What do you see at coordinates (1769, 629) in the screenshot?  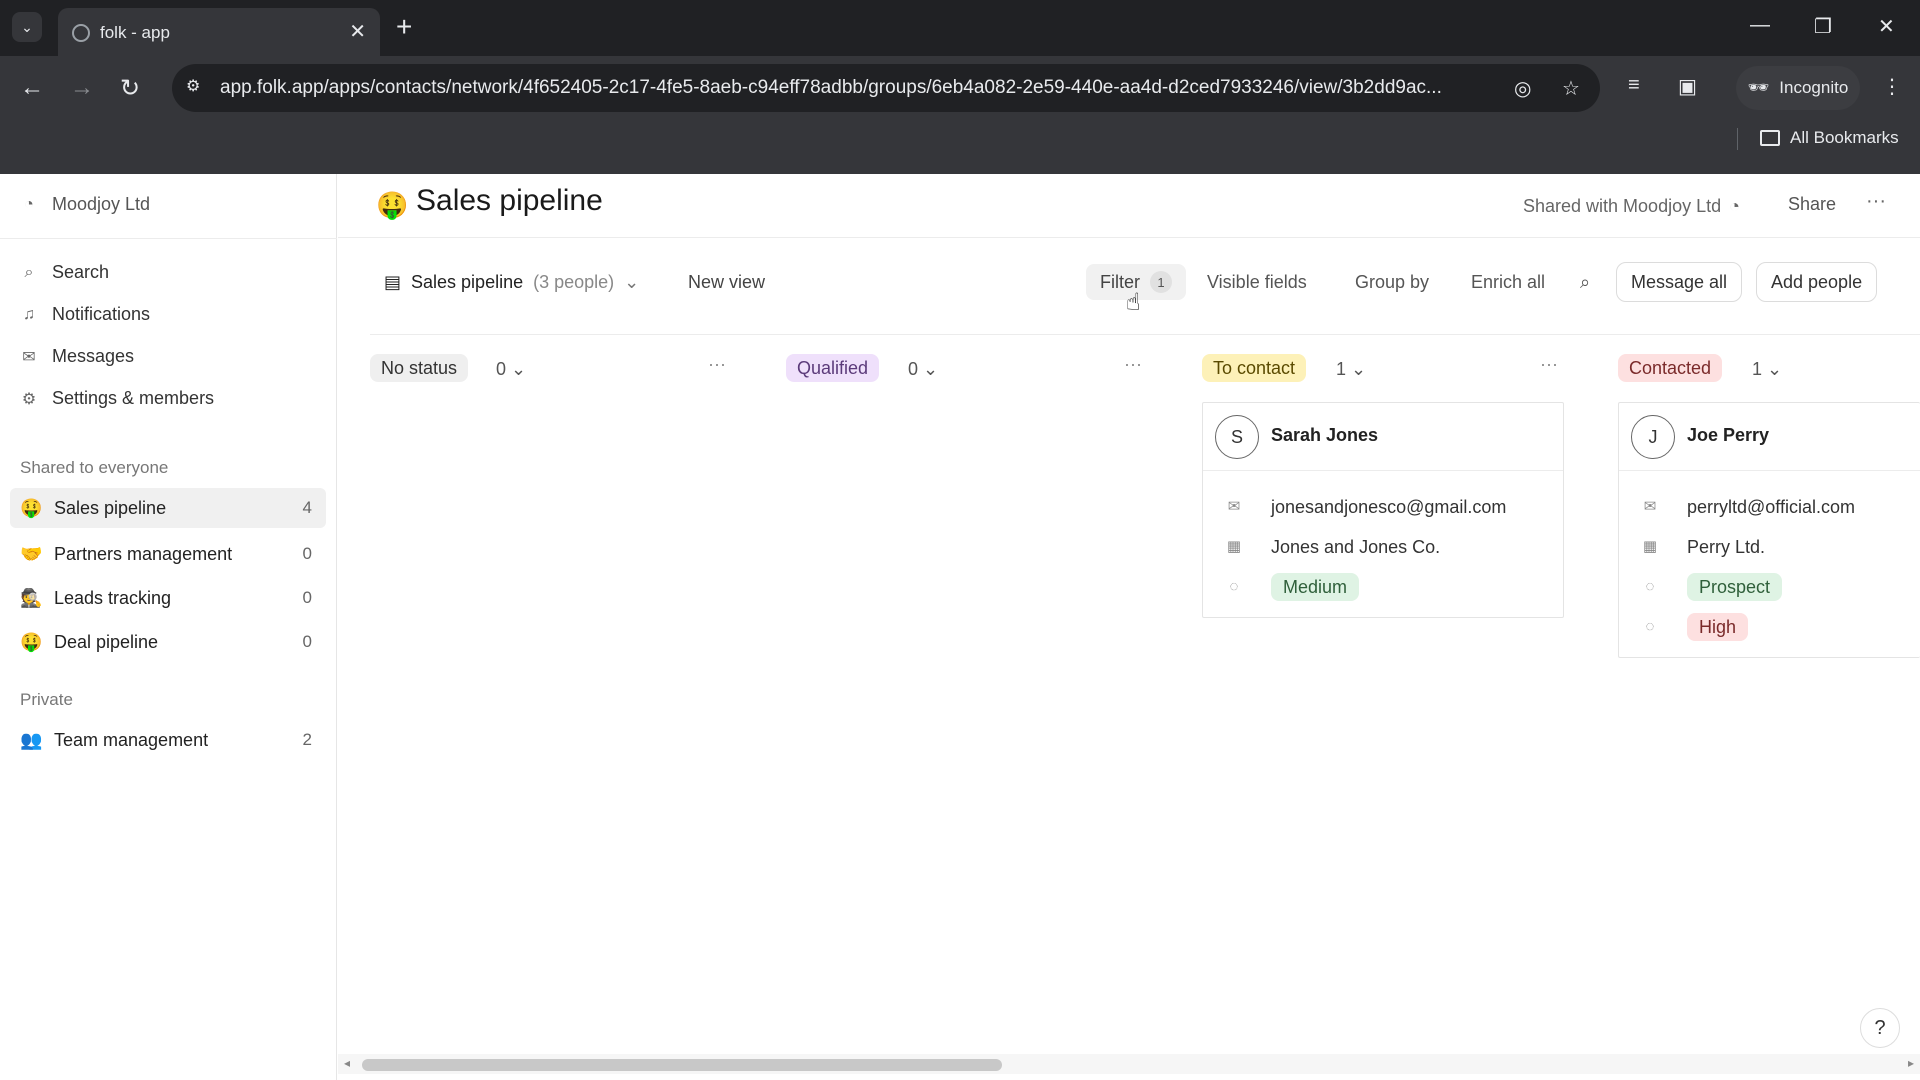 I see `card-field-priority: ◌ High` at bounding box center [1769, 629].